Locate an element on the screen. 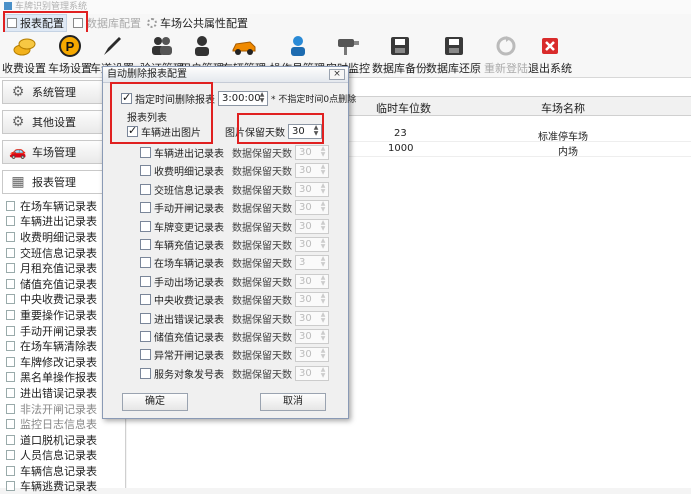  window-title: 车牌识别管理系统 is located at coordinates (51, 7).